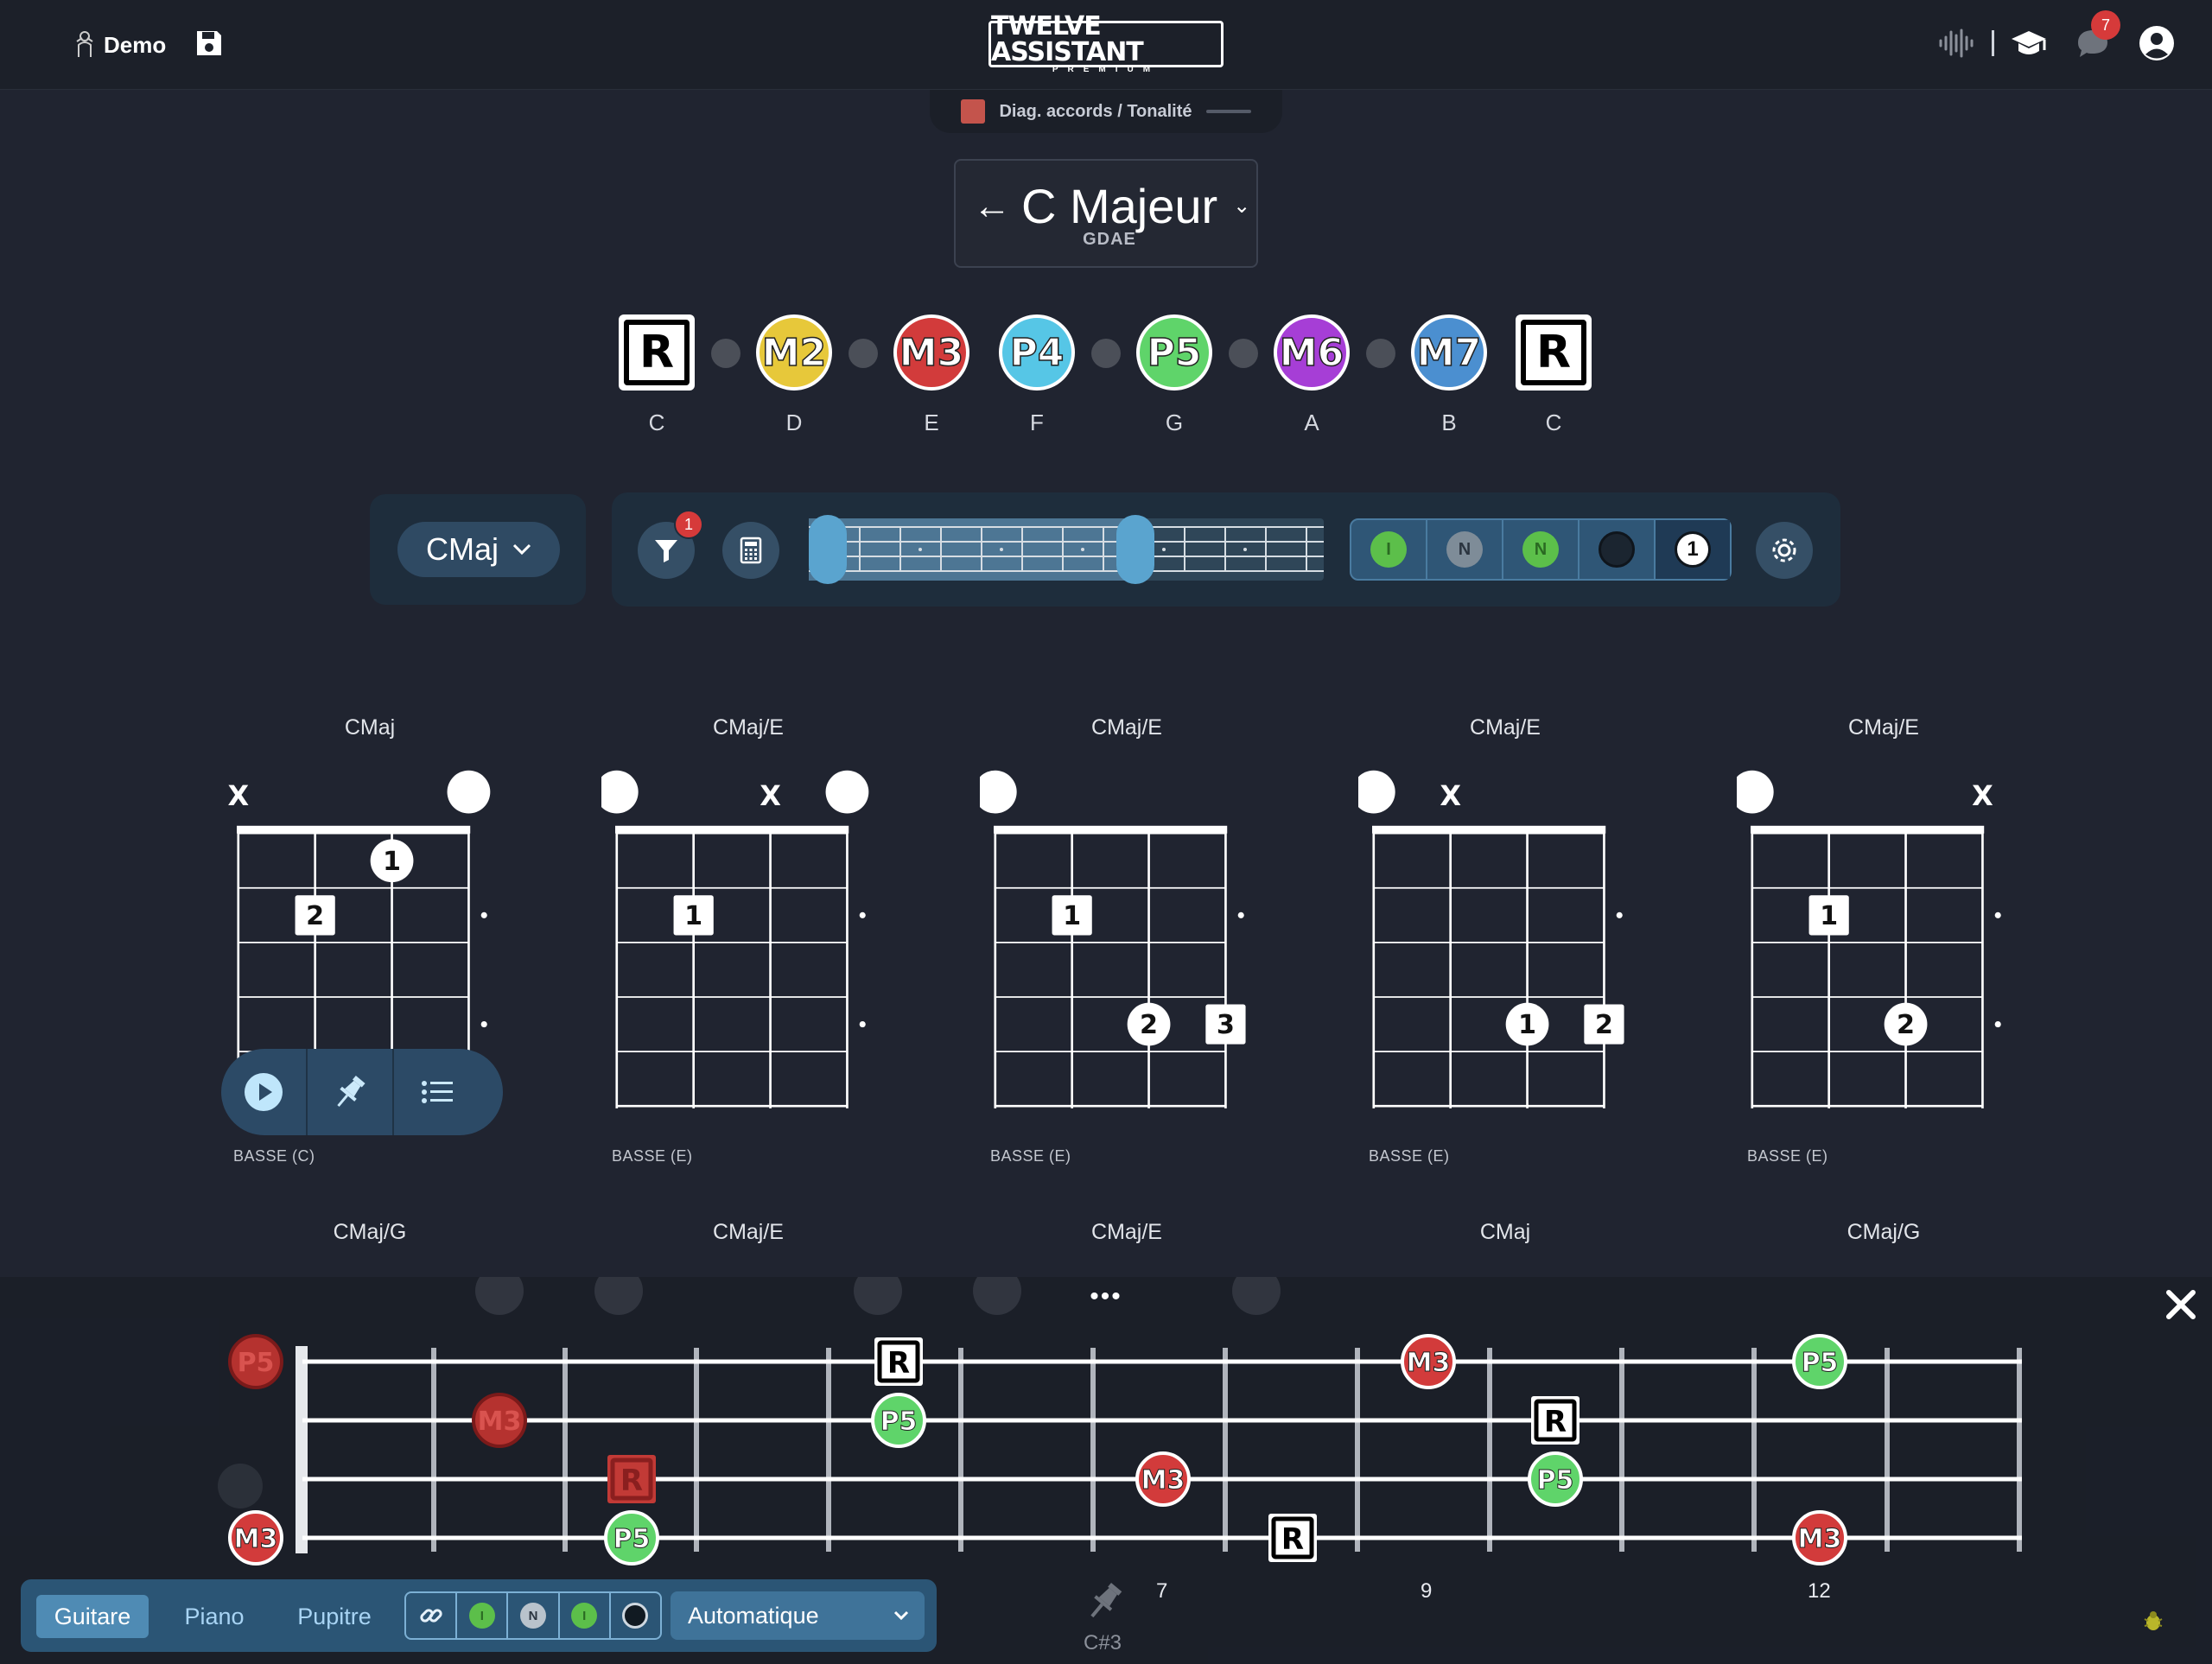 The height and width of the screenshot is (1664, 2212). Describe the element at coordinates (1505, 1232) in the screenshot. I see `chord-title: CMaj` at that location.